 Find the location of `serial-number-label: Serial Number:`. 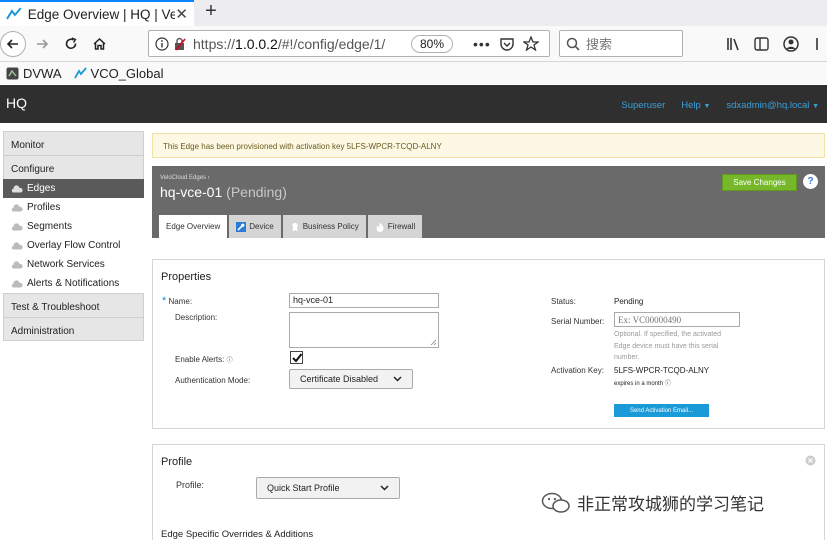

serial-number-label: Serial Number: is located at coordinates (578, 321).